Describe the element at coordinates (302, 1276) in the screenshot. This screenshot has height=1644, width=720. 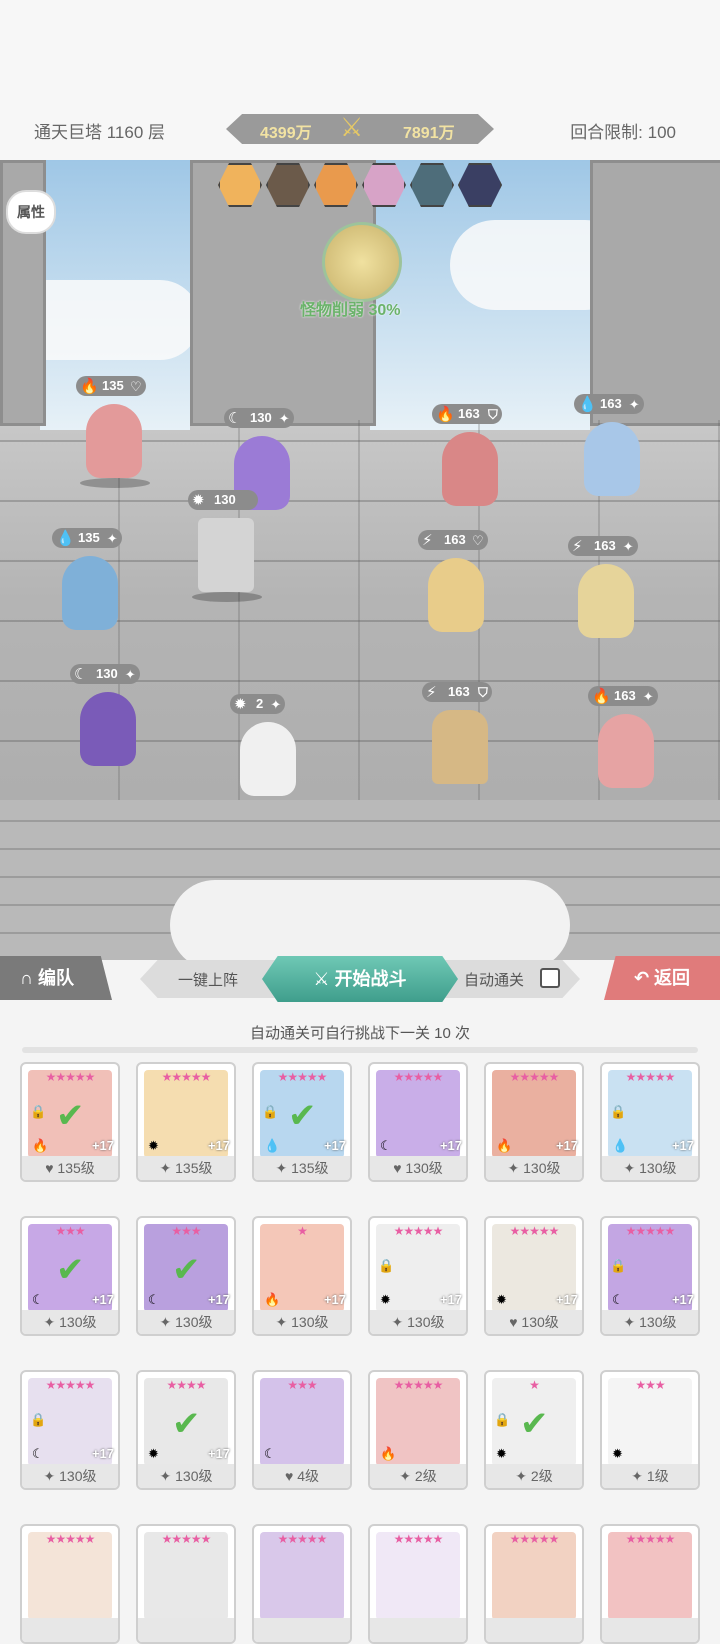
I see `hero-card: ★ 🔥 +17 ✦ 130级` at that location.